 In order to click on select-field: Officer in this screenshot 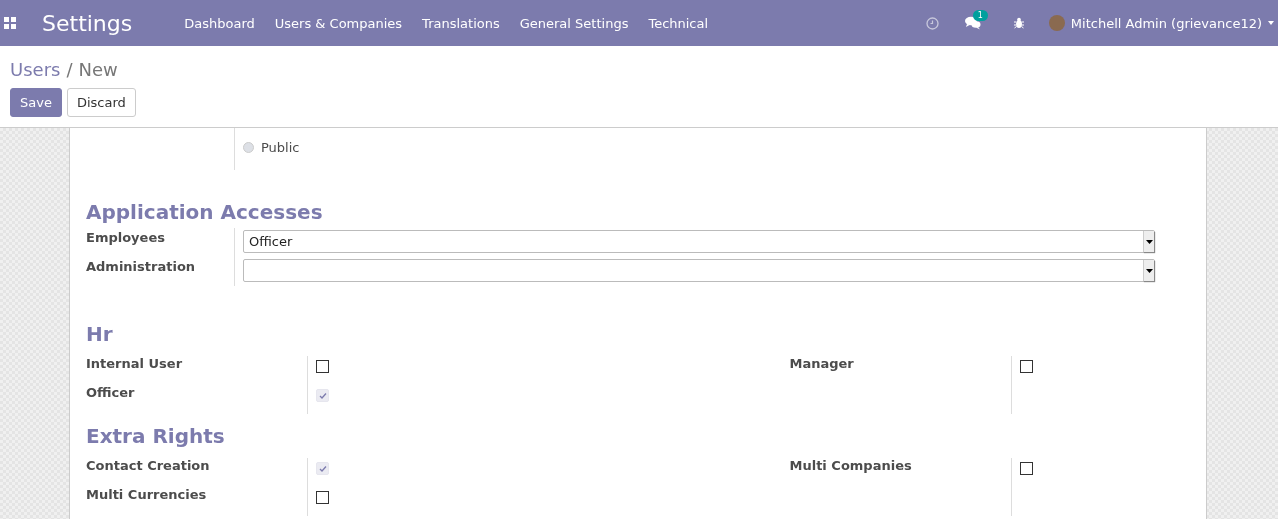, I will do `click(699, 241)`.